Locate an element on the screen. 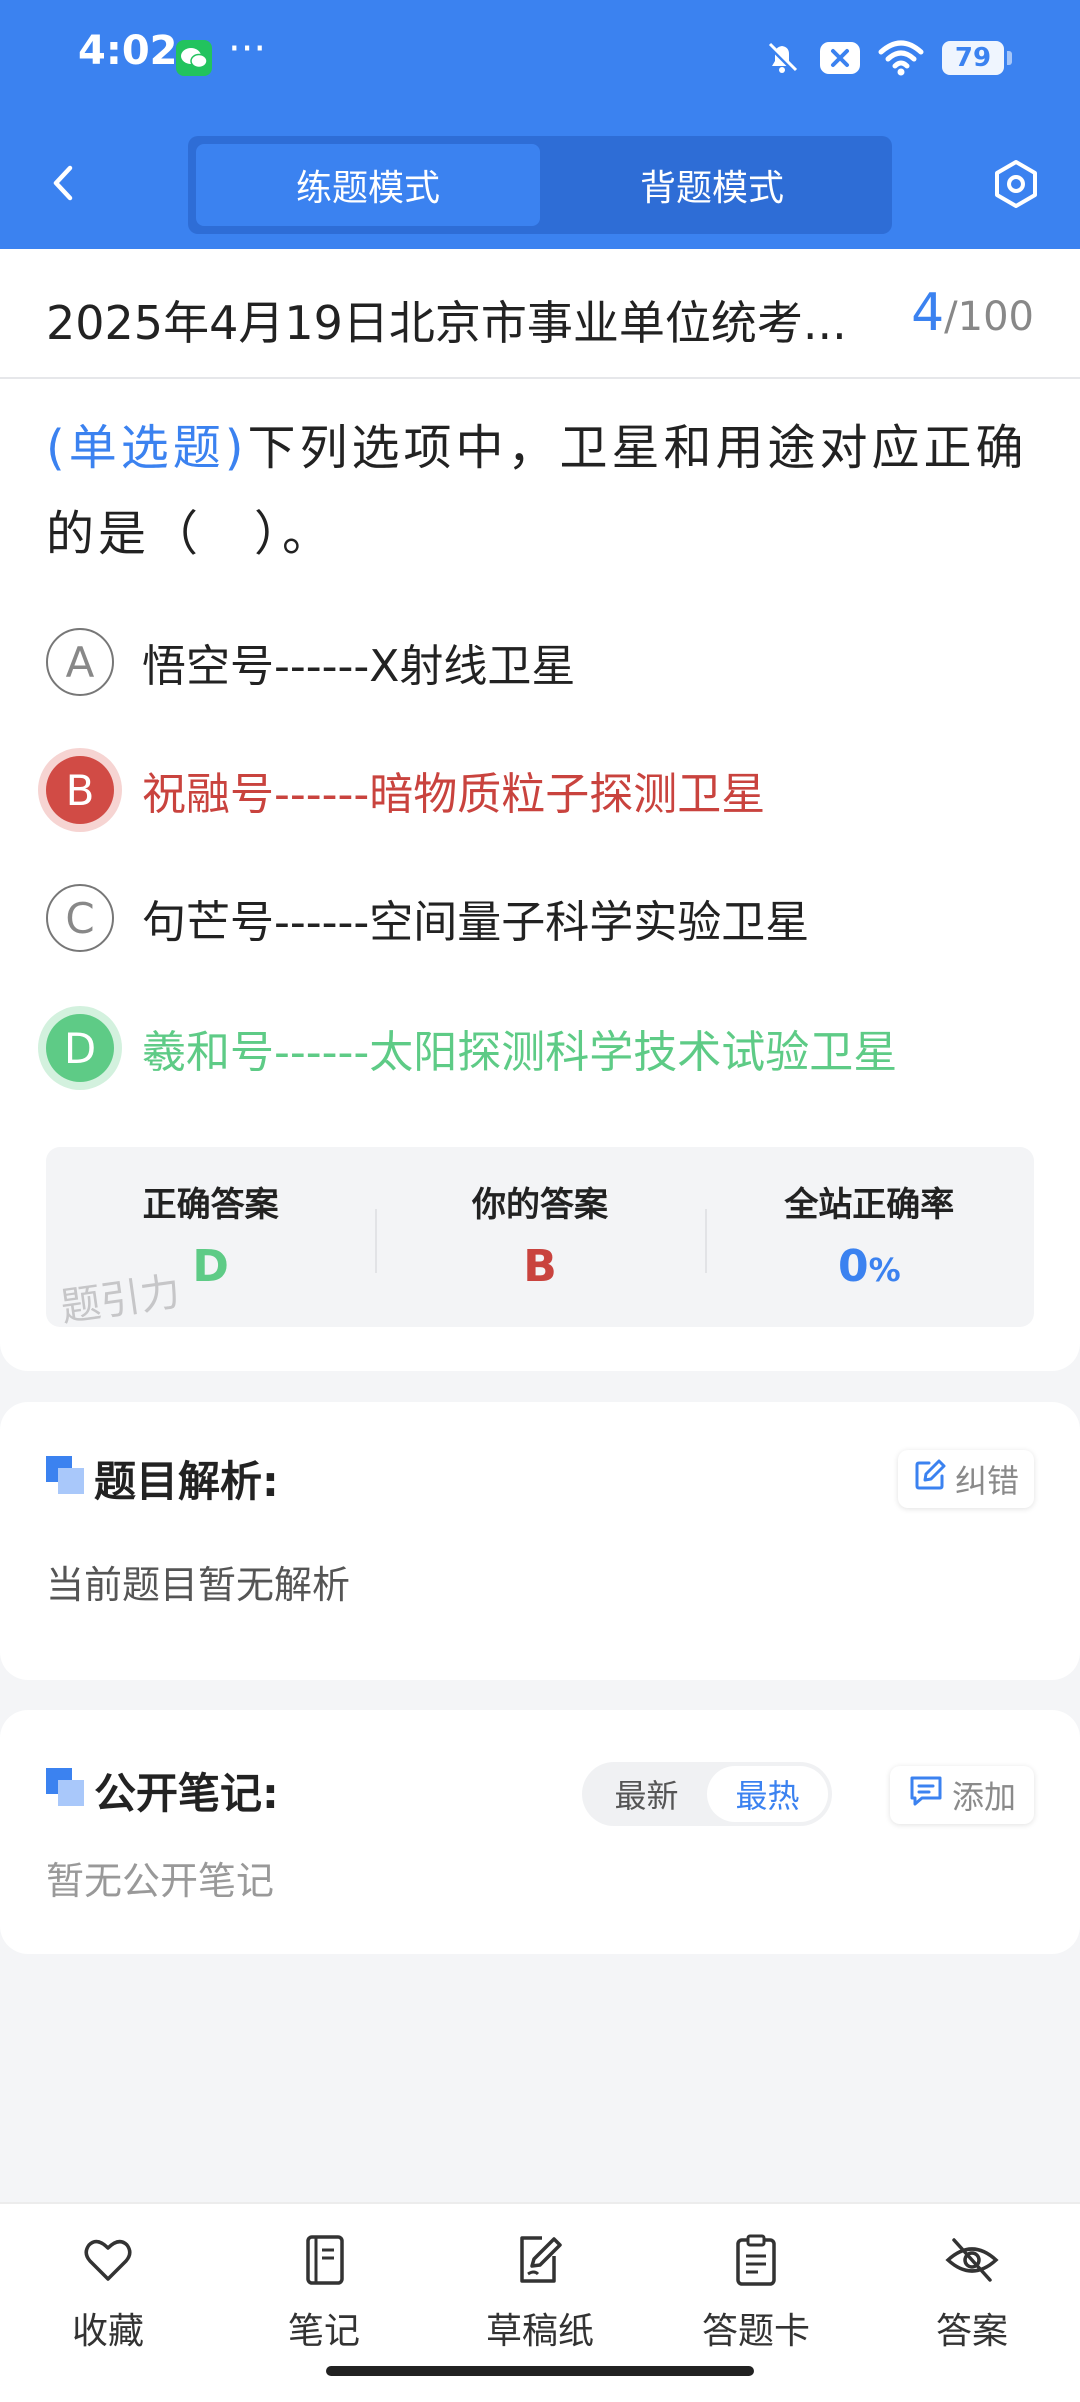 This screenshot has width=1080, height=2402. your-answer-stat: 你的答案 B is located at coordinates (539, 1237).